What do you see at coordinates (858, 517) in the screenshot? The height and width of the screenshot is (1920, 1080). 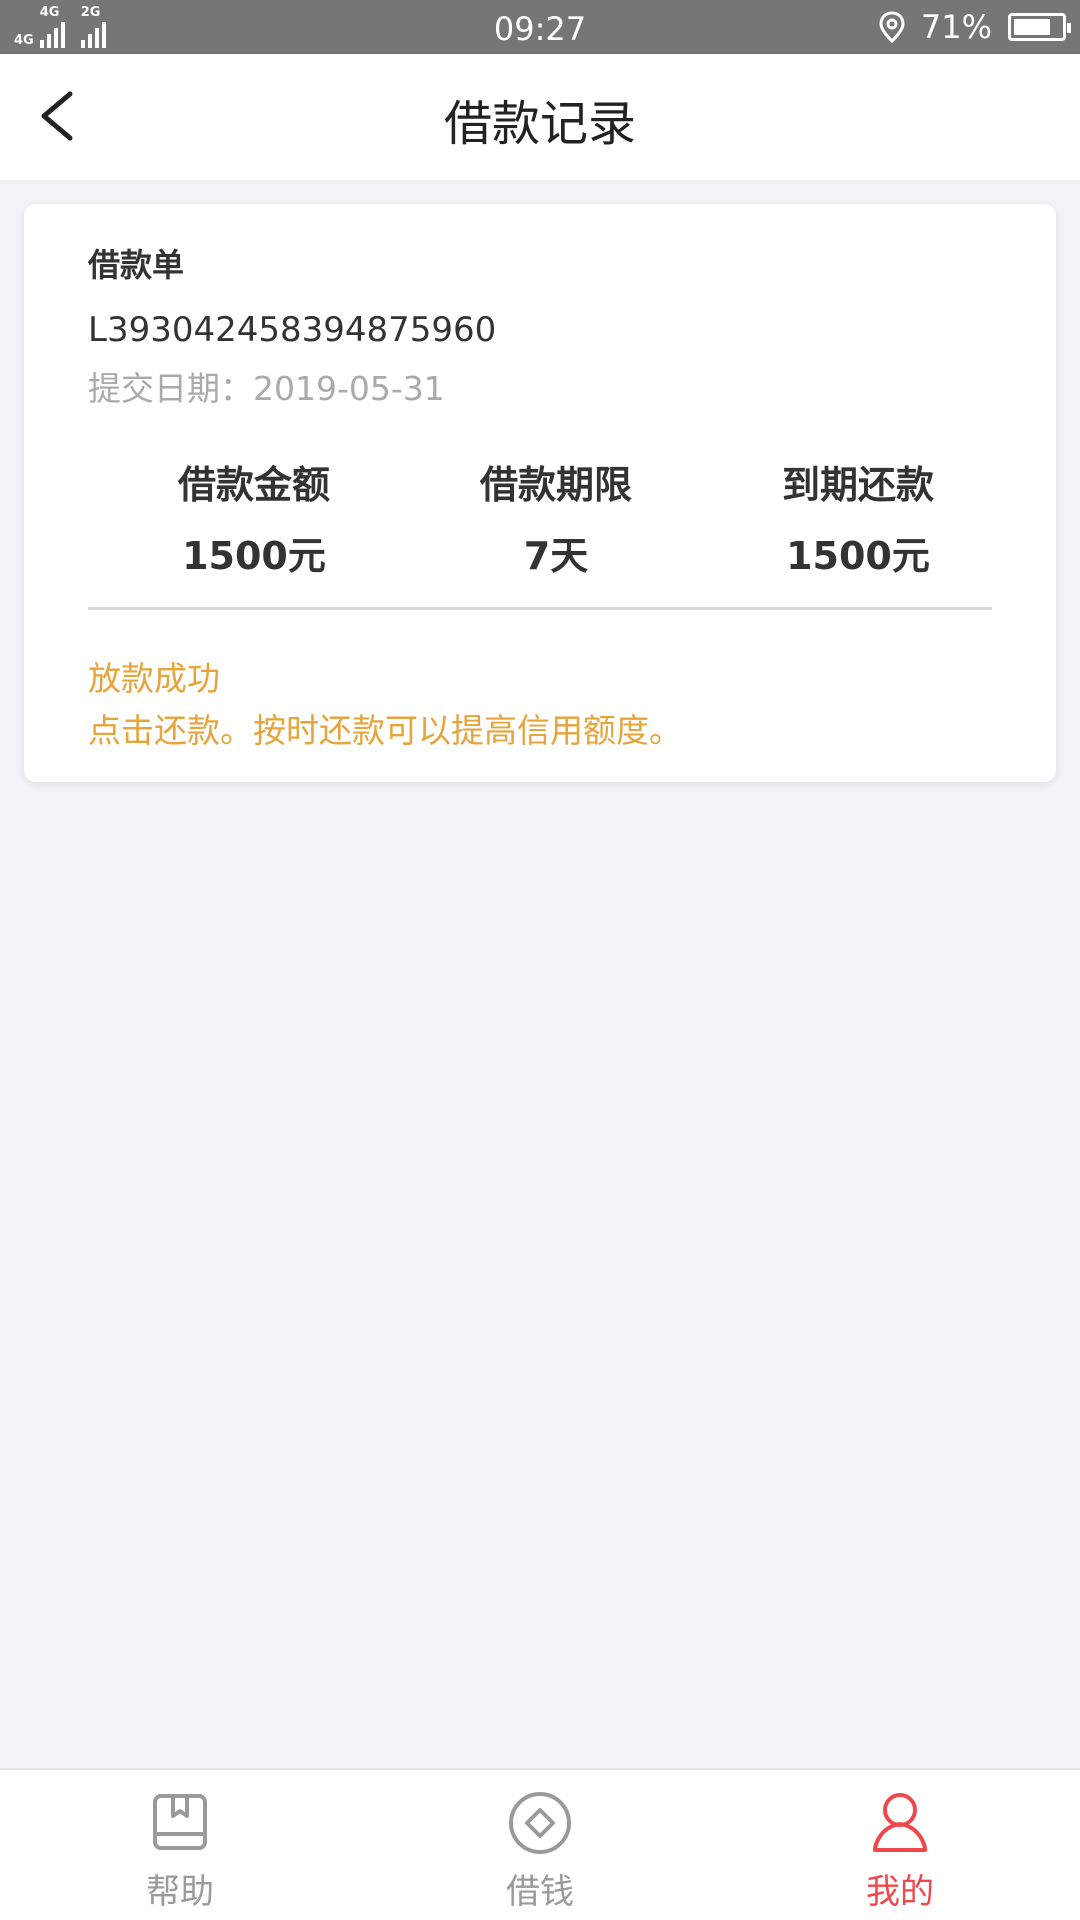 I see `stat-repayment-due: 到期还款 1500元` at bounding box center [858, 517].